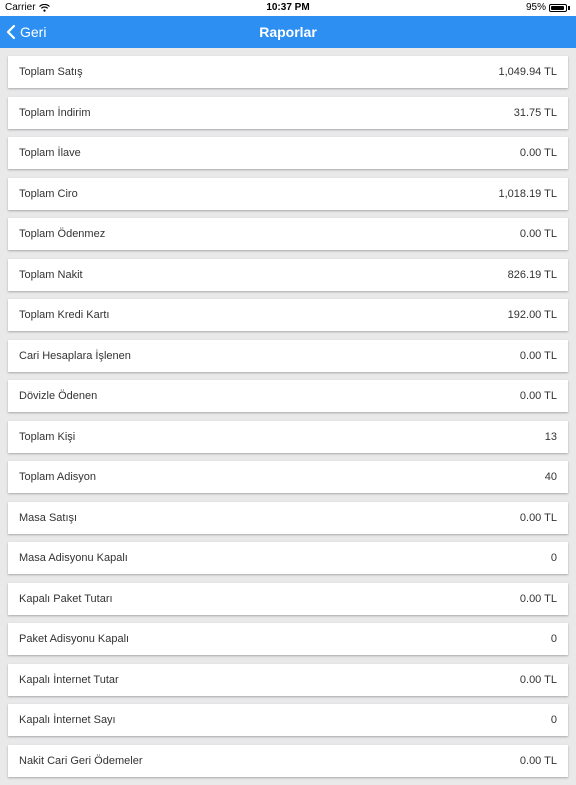  Describe the element at coordinates (74, 639) in the screenshot. I see `report-label: Paket Adisyonu Kapalı` at that location.